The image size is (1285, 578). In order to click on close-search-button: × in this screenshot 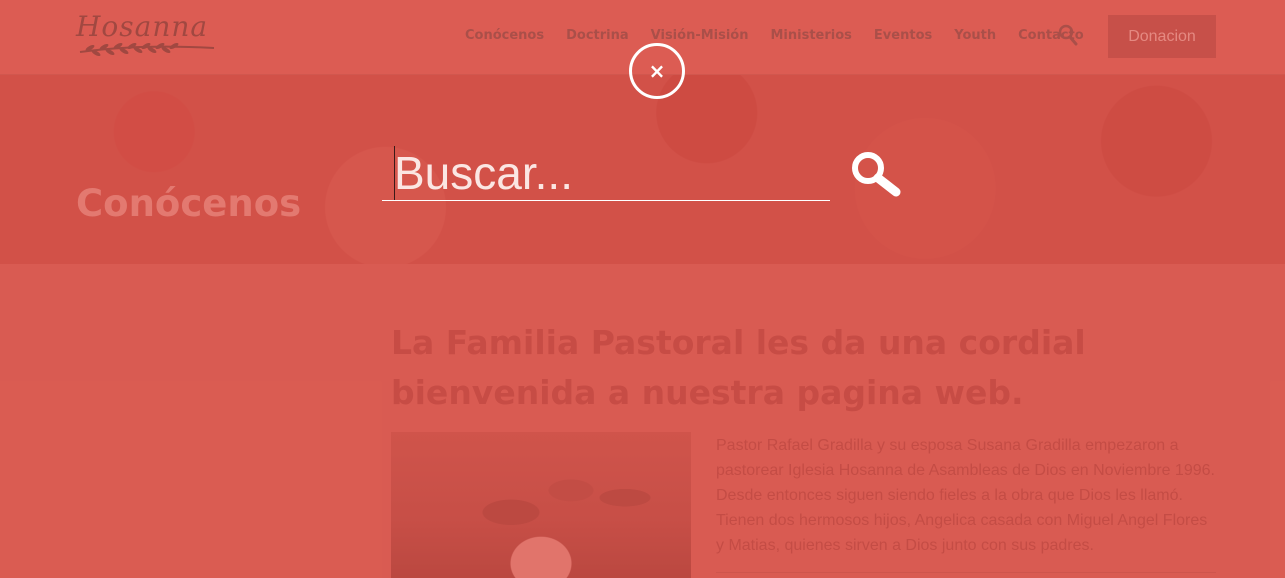, I will do `click(657, 71)`.